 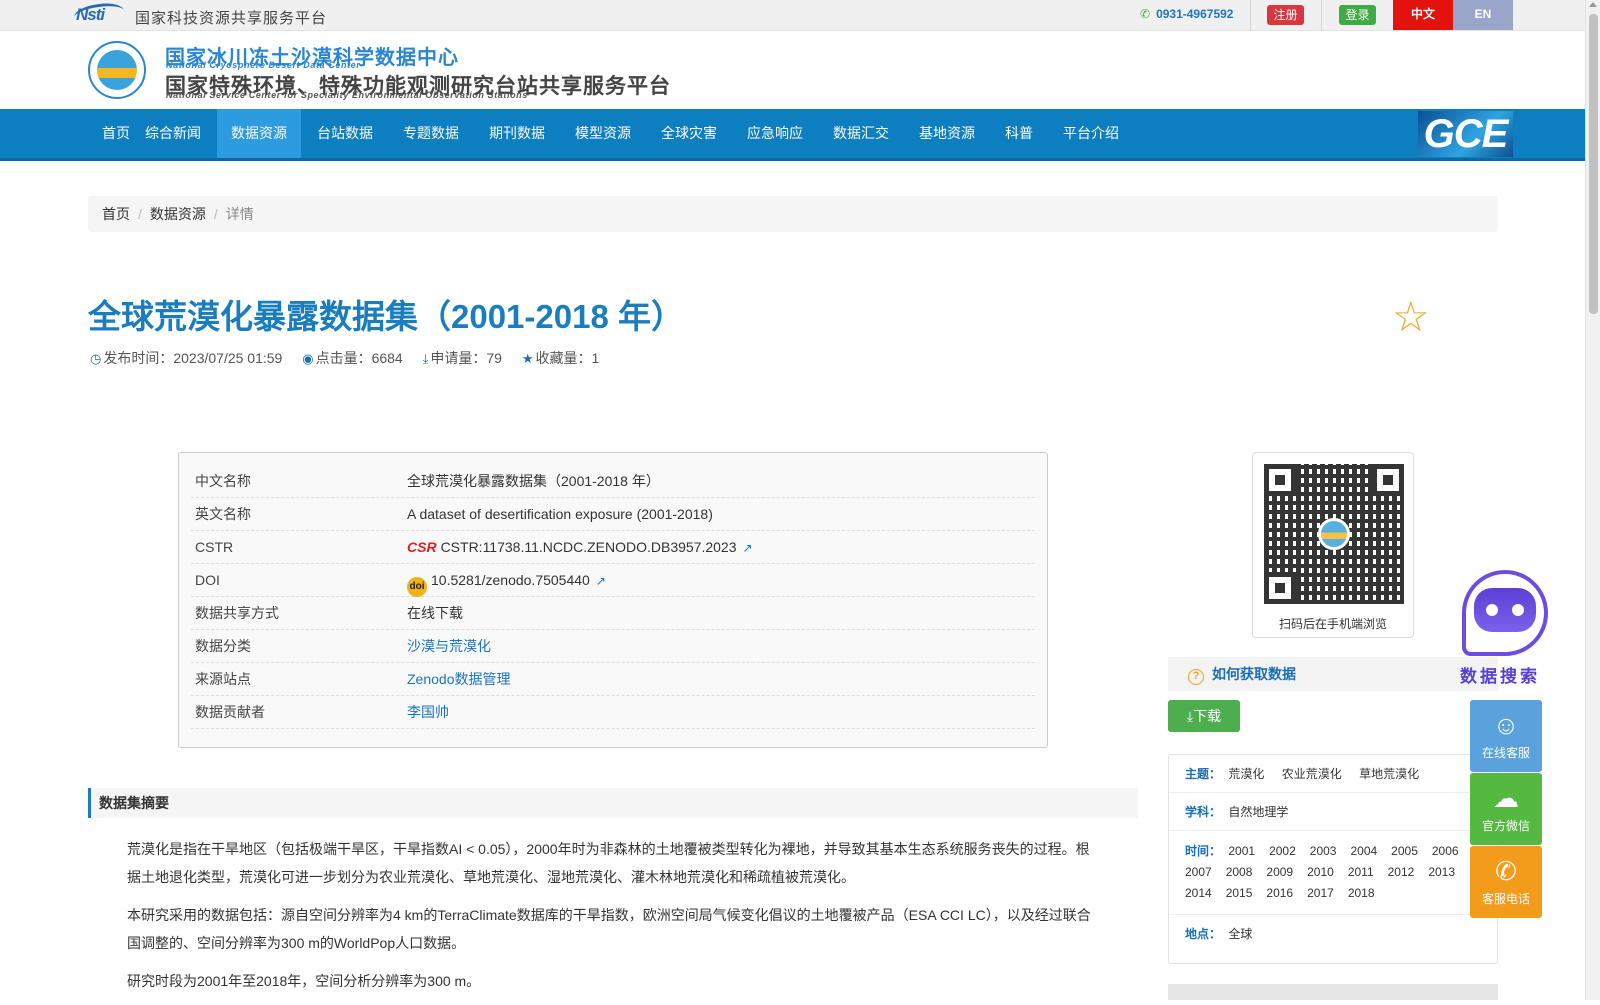 I want to click on year-tag: 2001, so click(x=1241, y=851).